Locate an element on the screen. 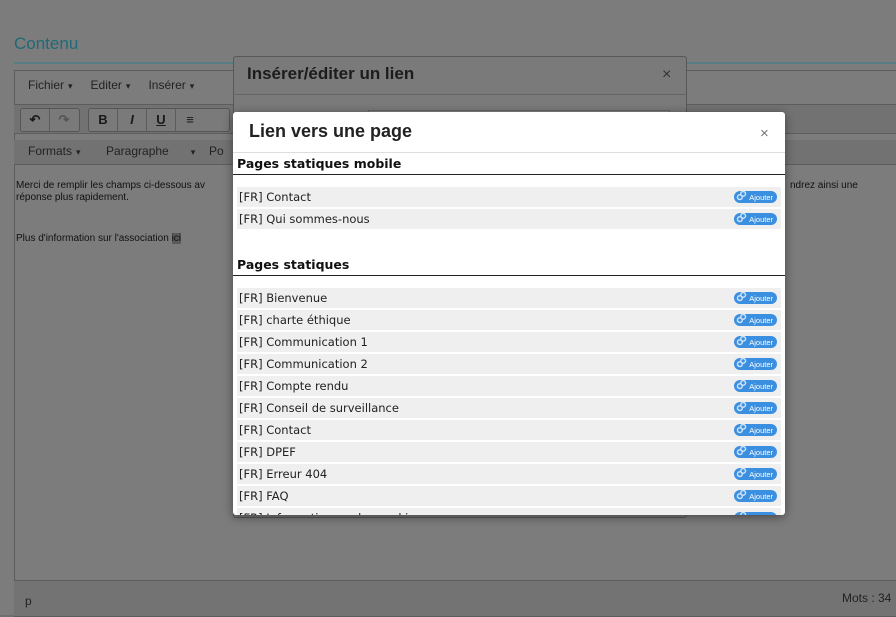 This screenshot has height=617, width=896. redo-button: ↷ is located at coordinates (64, 120).